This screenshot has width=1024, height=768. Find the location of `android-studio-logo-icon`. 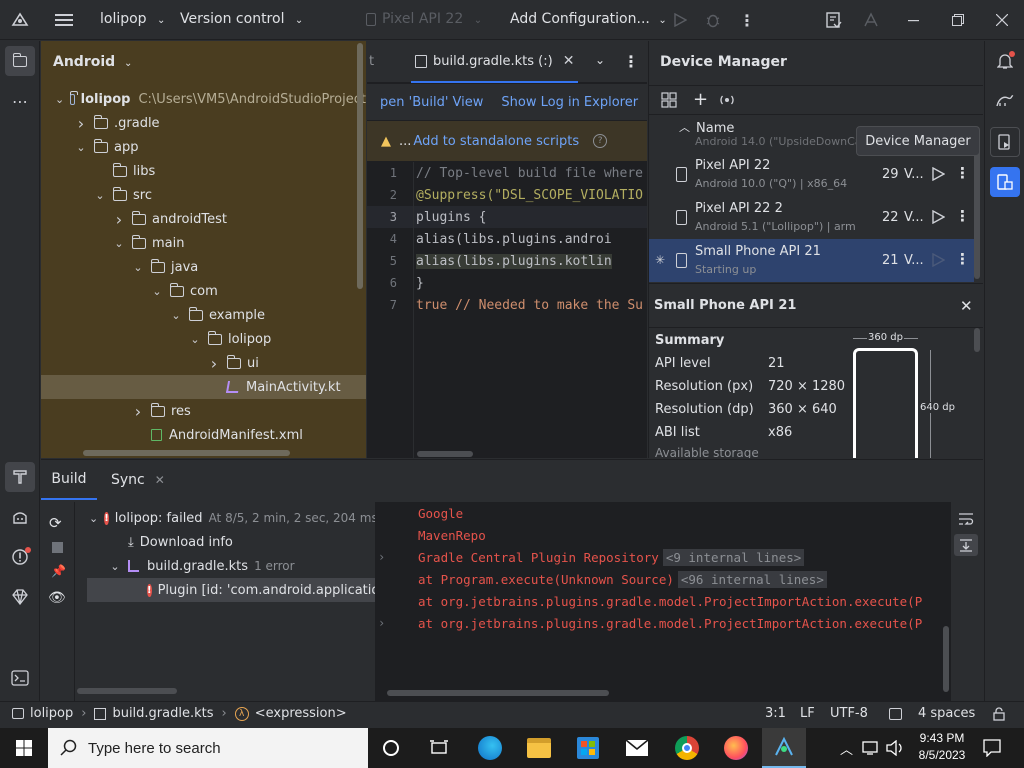

android-studio-logo-icon is located at coordinates (20, 20).